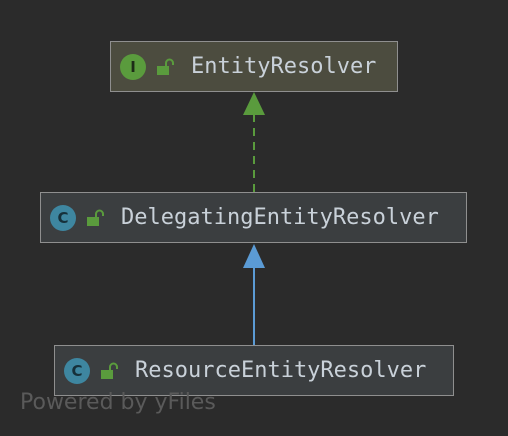 The height and width of the screenshot is (436, 508). Describe the element at coordinates (254, 103) in the screenshot. I see `implements-arrowhead` at that location.